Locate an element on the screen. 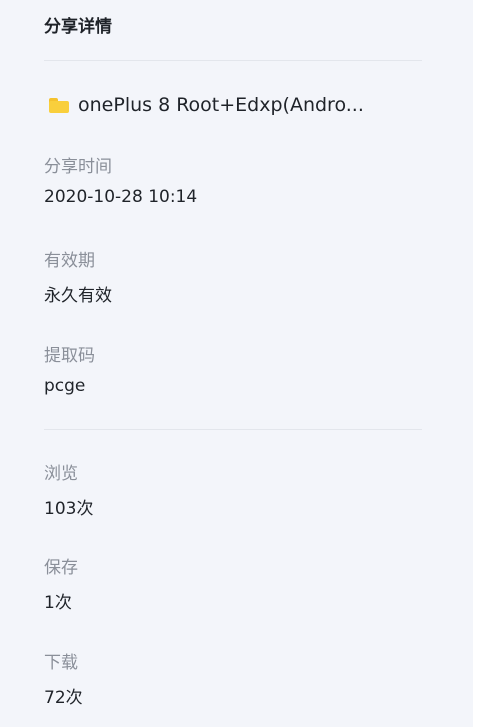 The height and width of the screenshot is (727, 480). saves-label: 保存 is located at coordinates (61, 568).